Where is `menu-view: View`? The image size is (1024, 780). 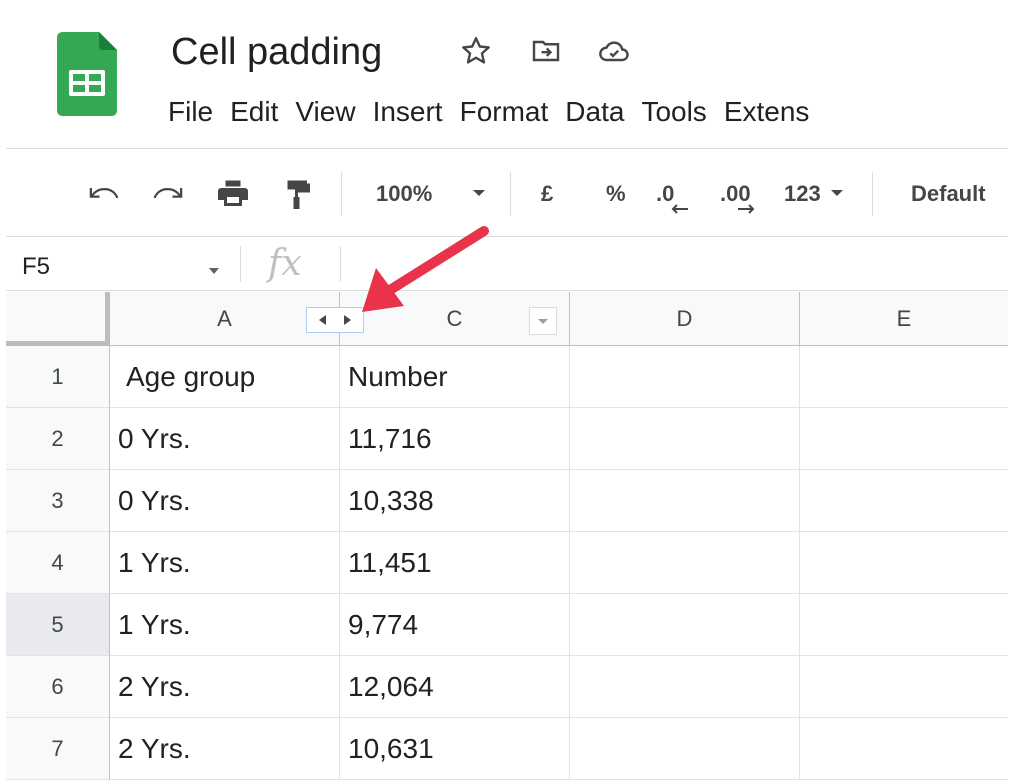
menu-view: View is located at coordinates (333, 112).